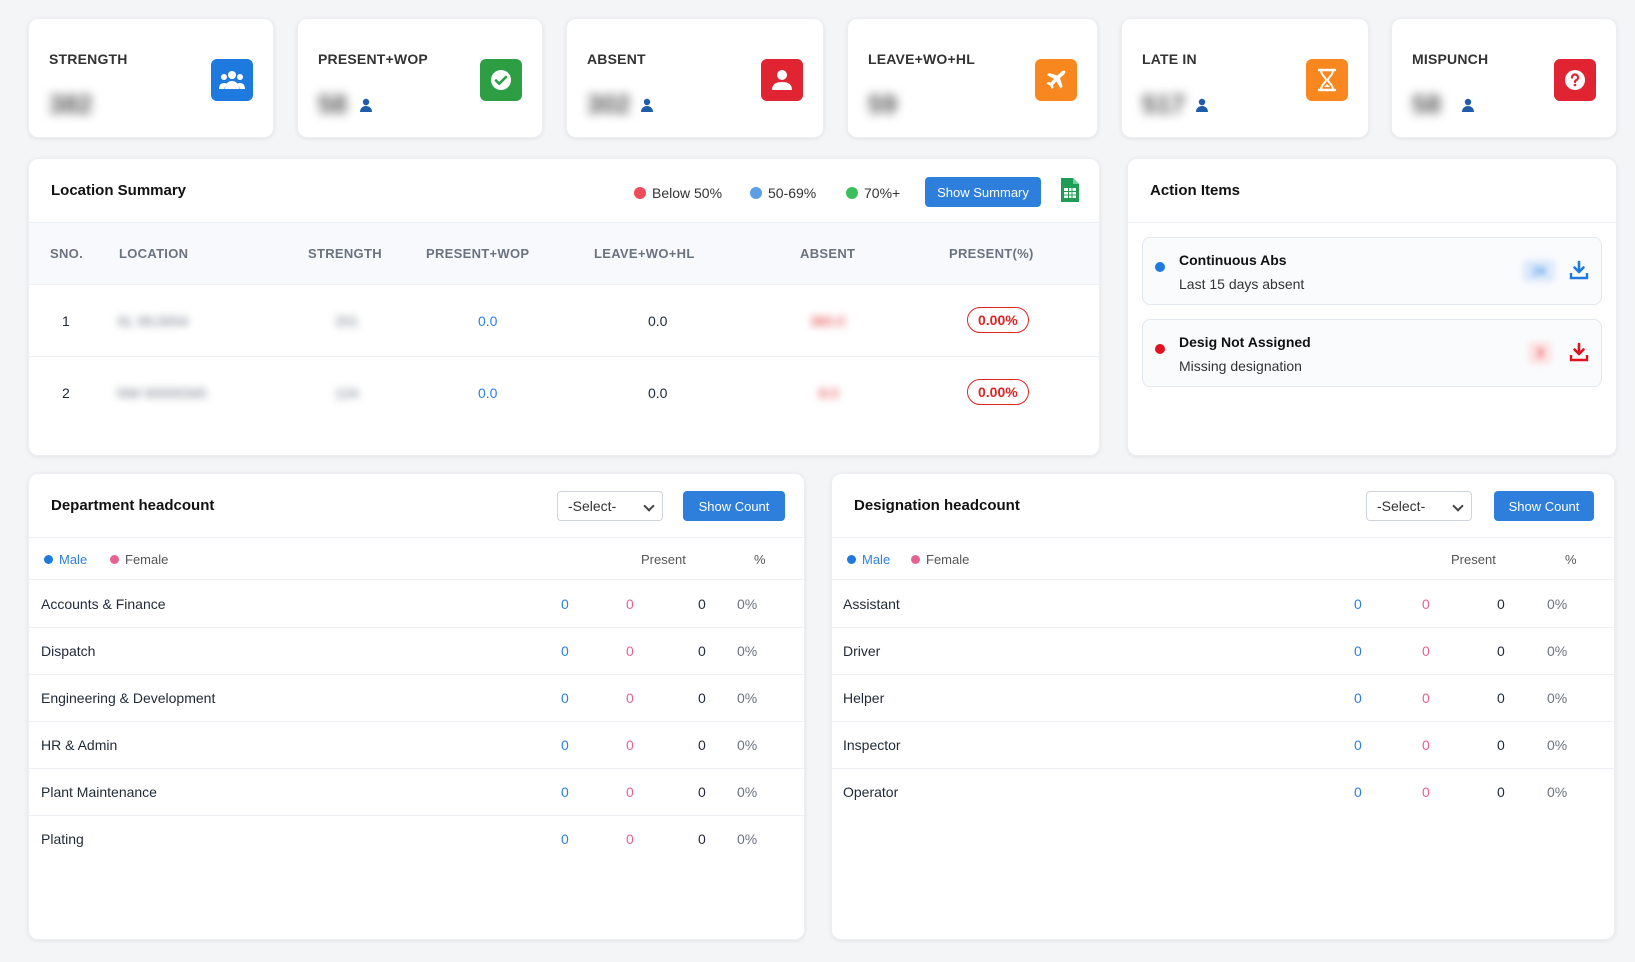 Image resolution: width=1635 pixels, height=962 pixels. I want to click on show-summary-button: Show Summary, so click(983, 192).